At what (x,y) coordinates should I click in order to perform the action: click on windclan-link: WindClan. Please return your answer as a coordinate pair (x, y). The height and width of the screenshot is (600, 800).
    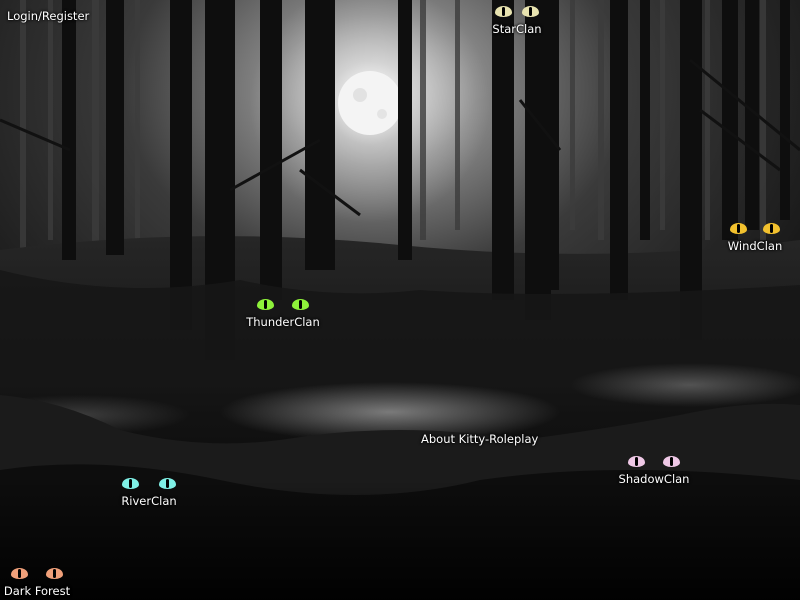
    Looking at the image, I should click on (755, 238).